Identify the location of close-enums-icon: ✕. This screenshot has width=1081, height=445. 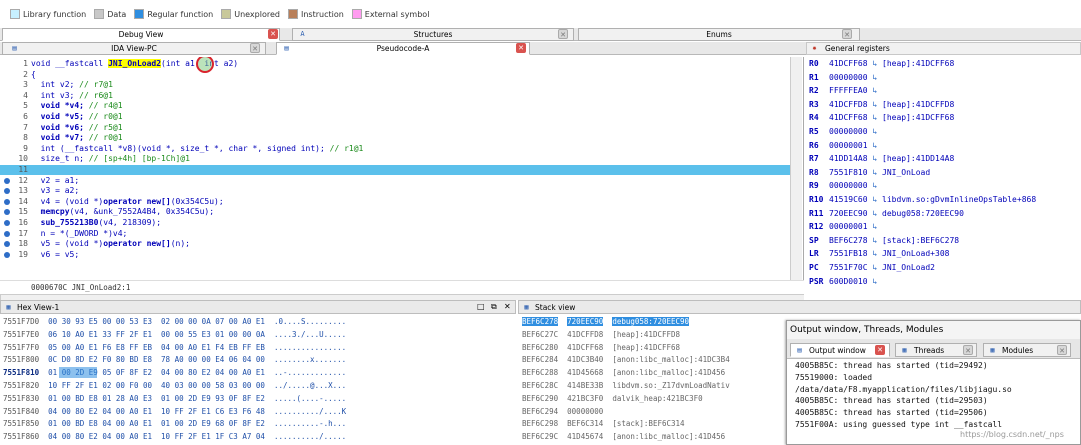
(847, 34).